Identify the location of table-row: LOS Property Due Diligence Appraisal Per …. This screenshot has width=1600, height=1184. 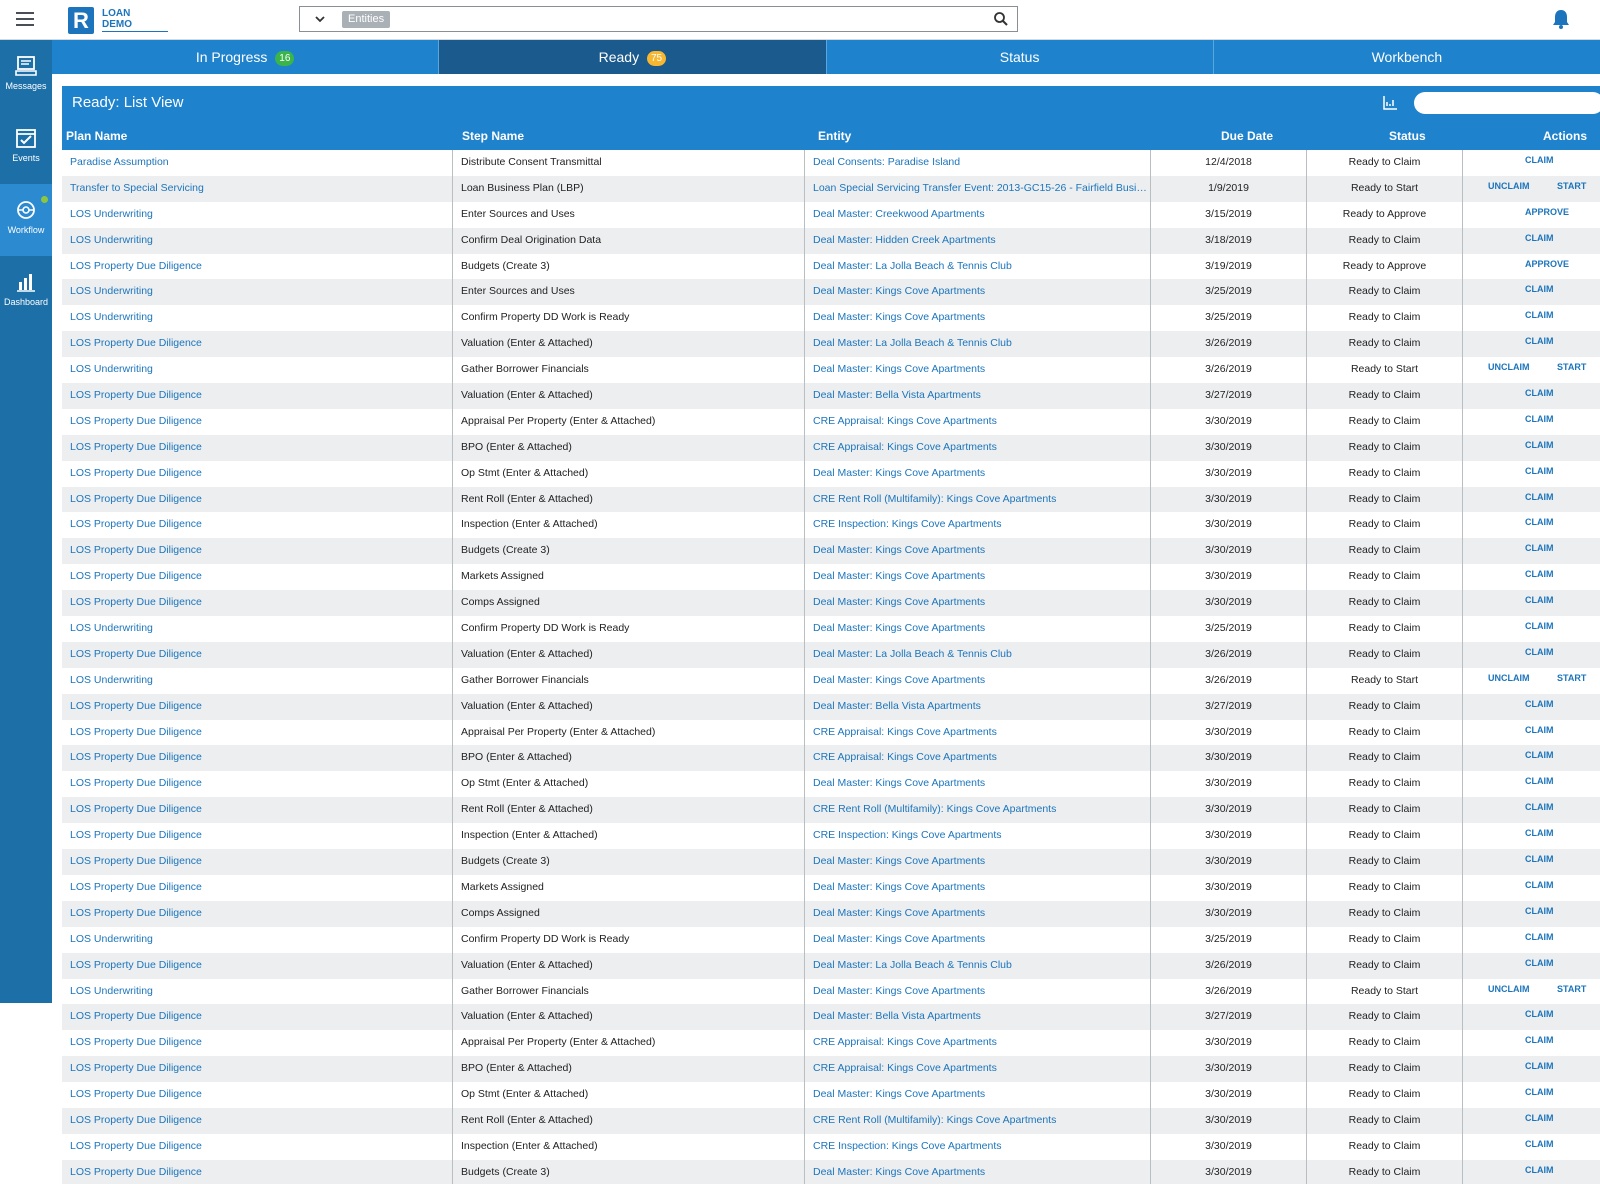
(831, 1043).